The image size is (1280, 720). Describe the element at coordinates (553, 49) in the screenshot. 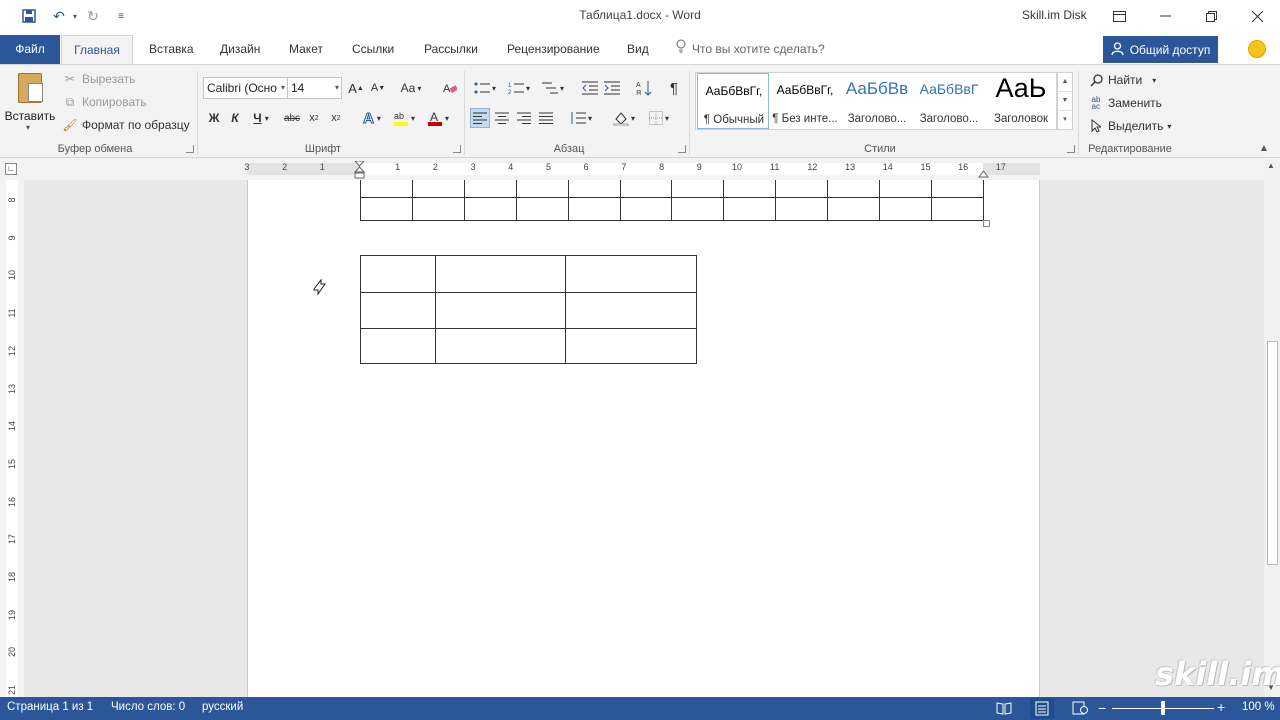

I see `tab-review: Рецензирование` at that location.